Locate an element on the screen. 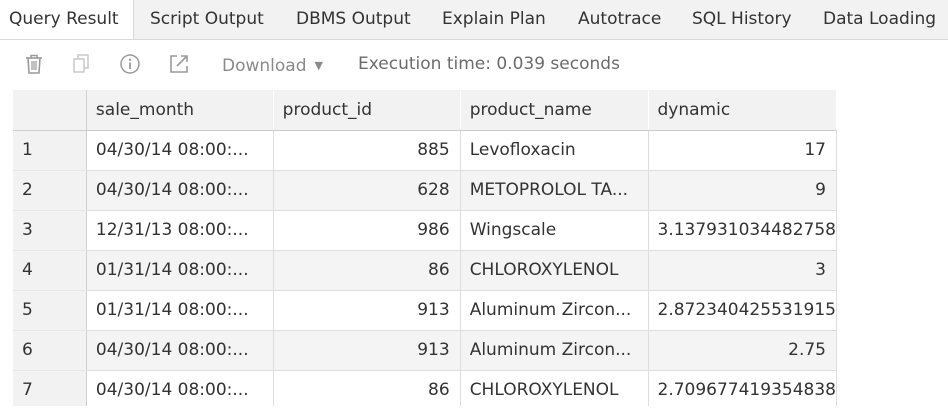 The image size is (948, 420). row-number: 7 is located at coordinates (50, 388).